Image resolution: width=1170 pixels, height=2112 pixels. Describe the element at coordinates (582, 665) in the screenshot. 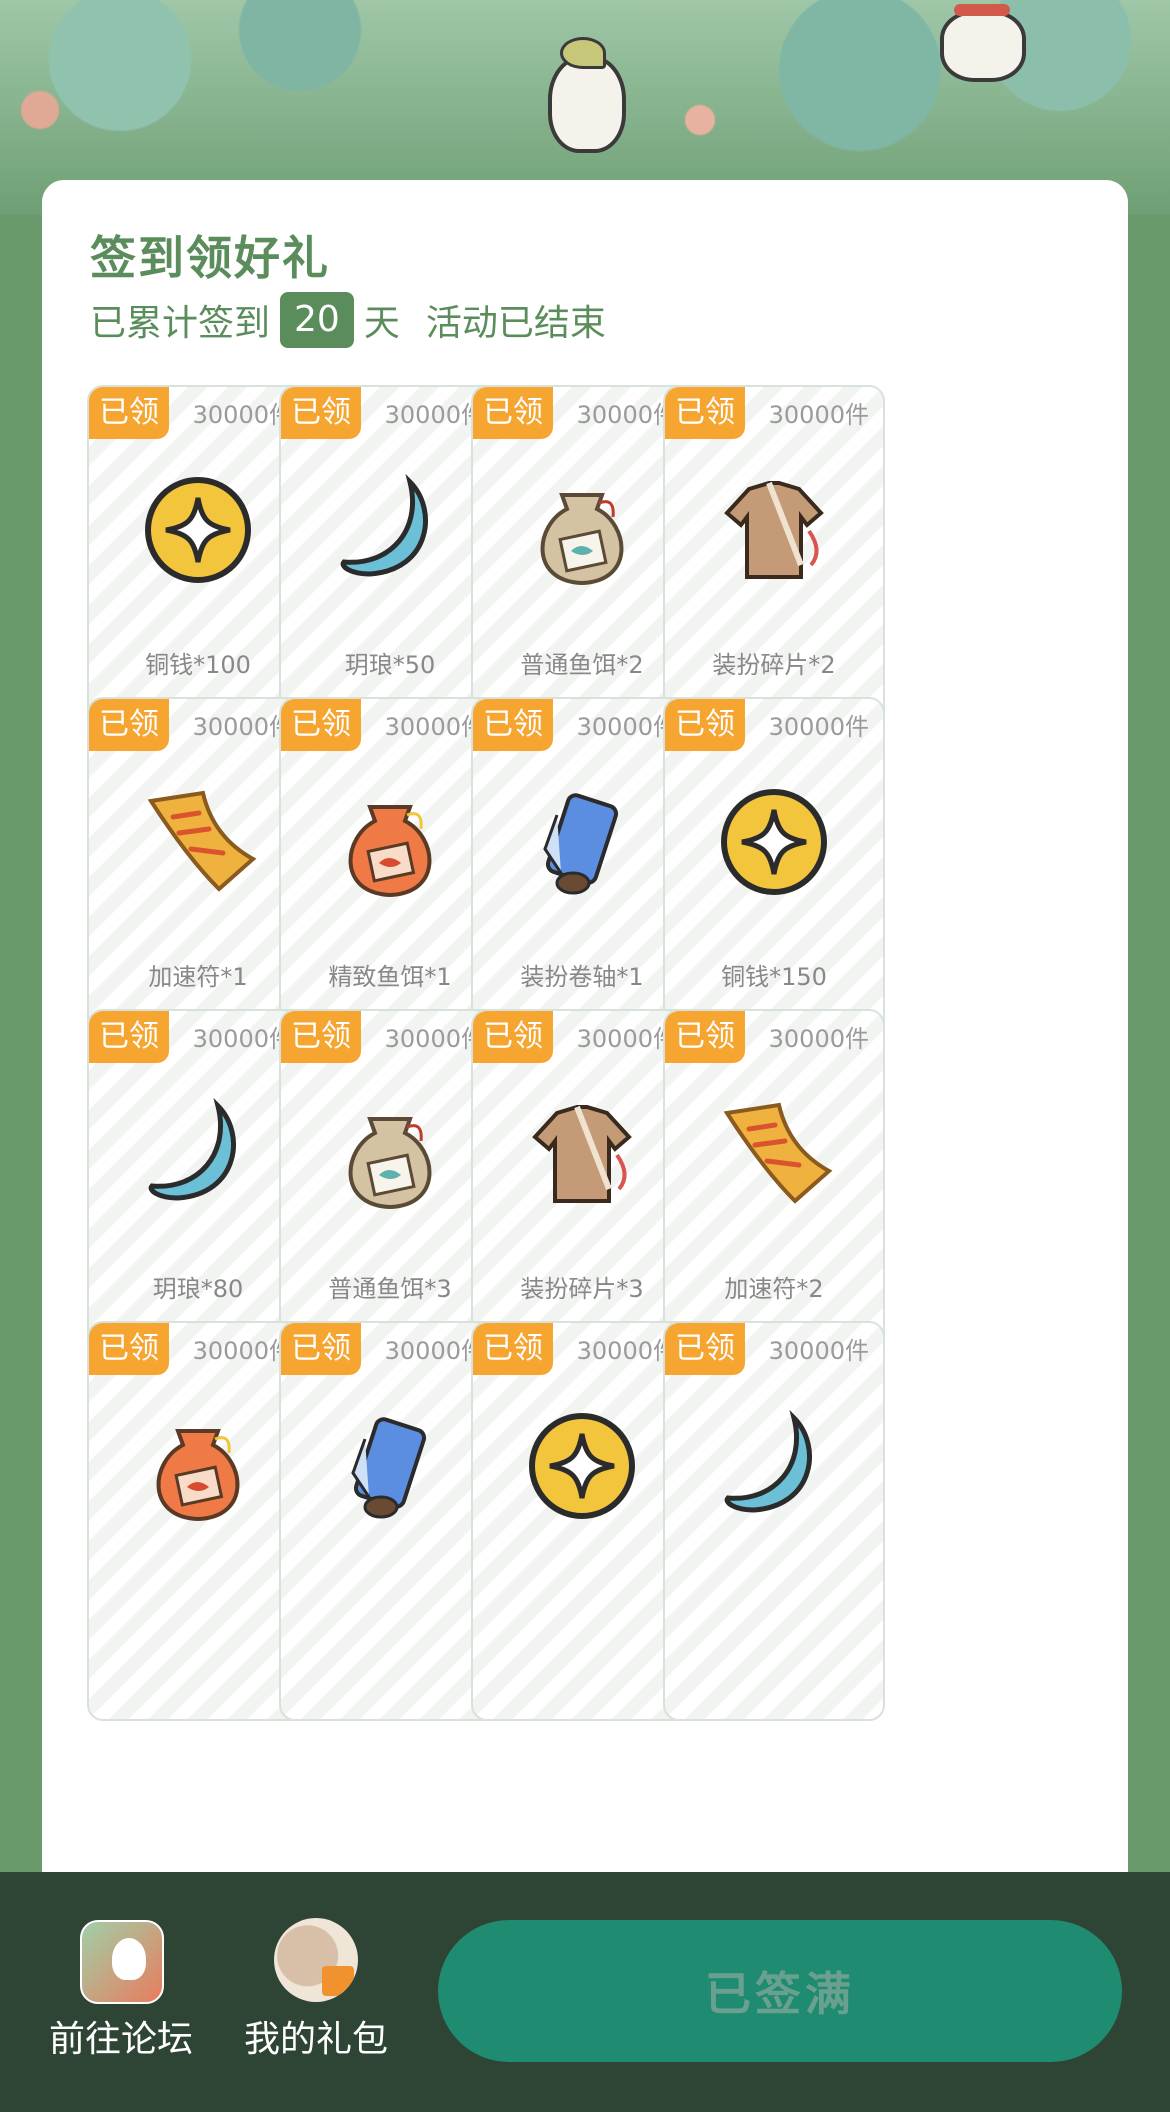

I see `reward-item-label: 普通鱼饵*2` at that location.